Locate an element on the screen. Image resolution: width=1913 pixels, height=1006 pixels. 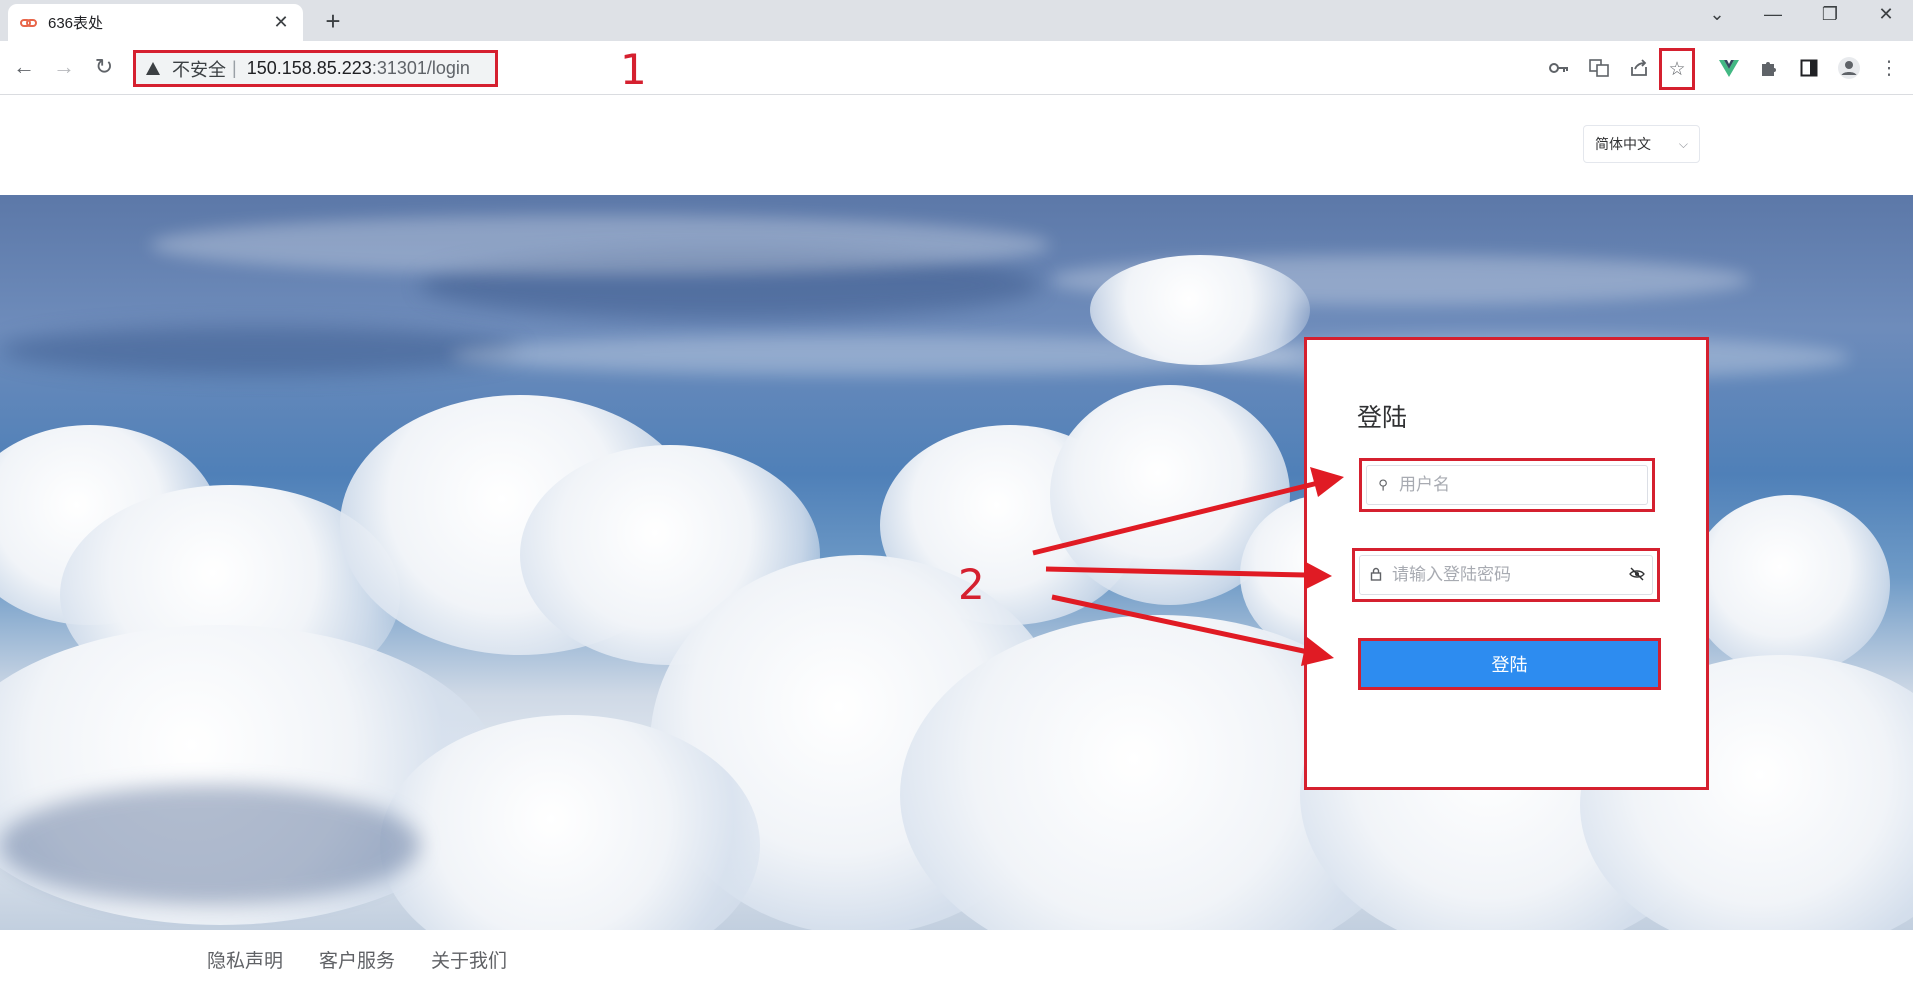
language-select: 简体中文 ⌵ is located at coordinates (1641, 144).